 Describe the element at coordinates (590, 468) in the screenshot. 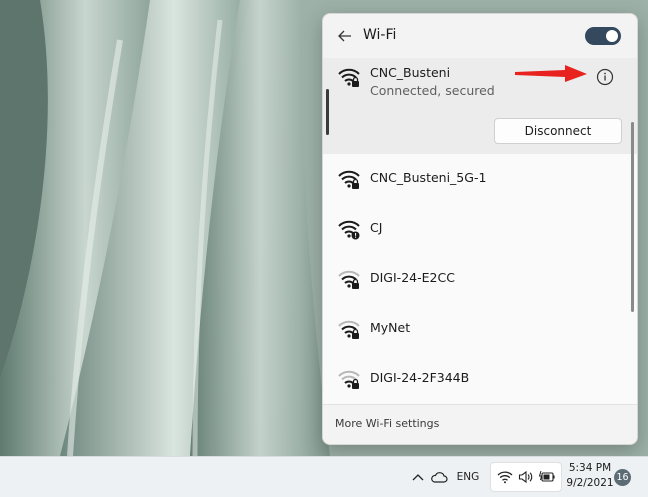

I see `clock-time: 5:34 PM` at that location.